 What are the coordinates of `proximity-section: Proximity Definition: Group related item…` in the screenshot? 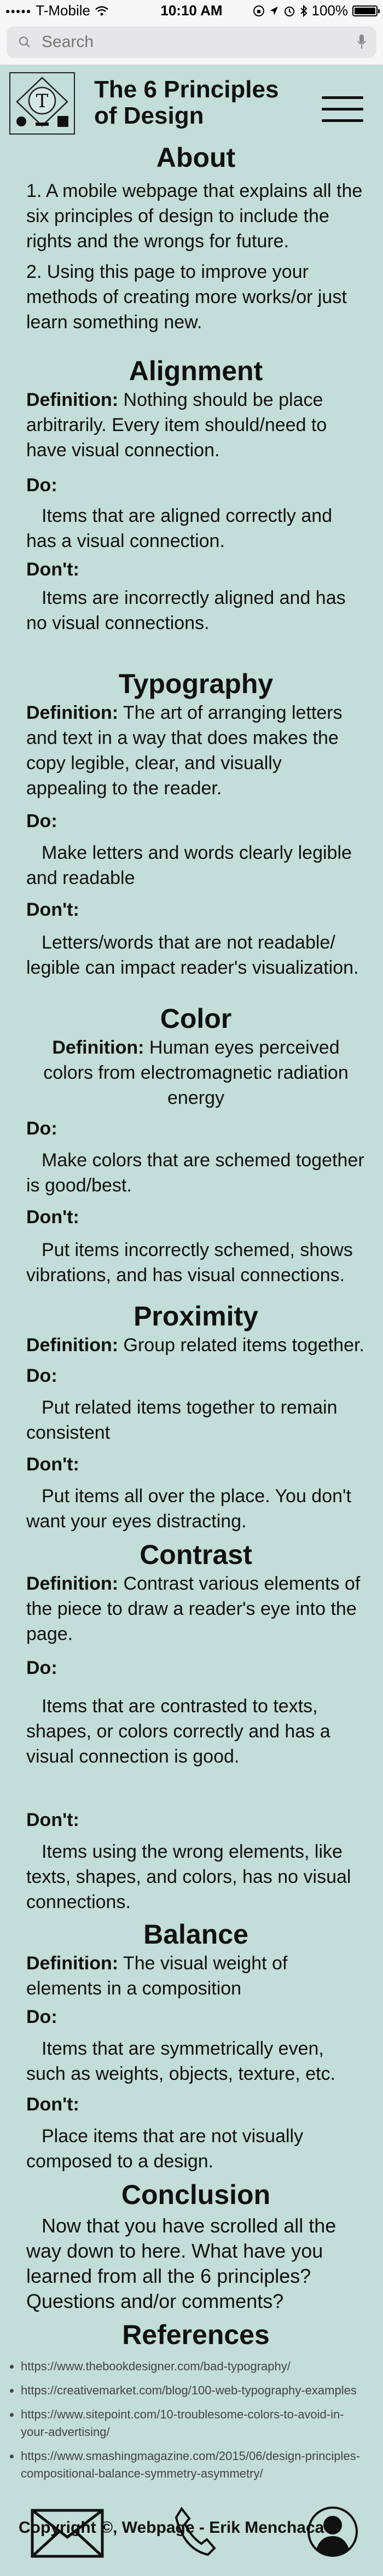 It's located at (195, 1417).